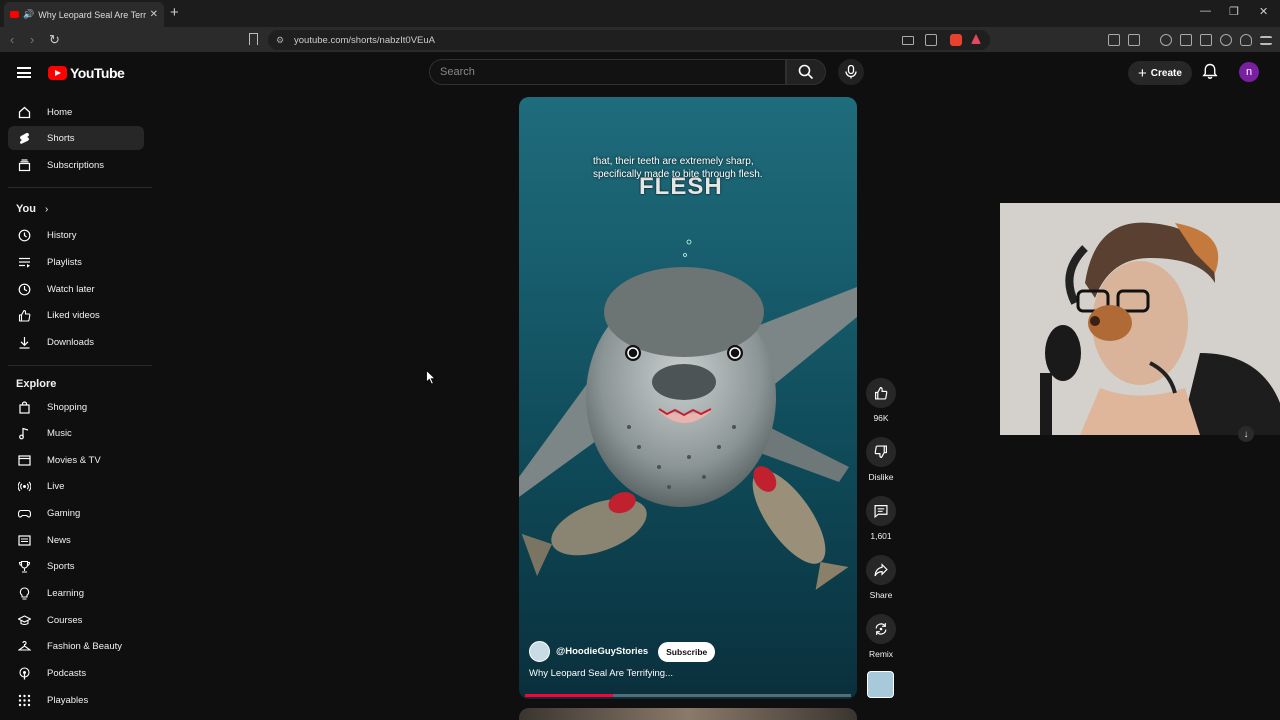 The width and height of the screenshot is (1280, 720). What do you see at coordinates (688, 695) in the screenshot?
I see `video-progress-bar` at bounding box center [688, 695].